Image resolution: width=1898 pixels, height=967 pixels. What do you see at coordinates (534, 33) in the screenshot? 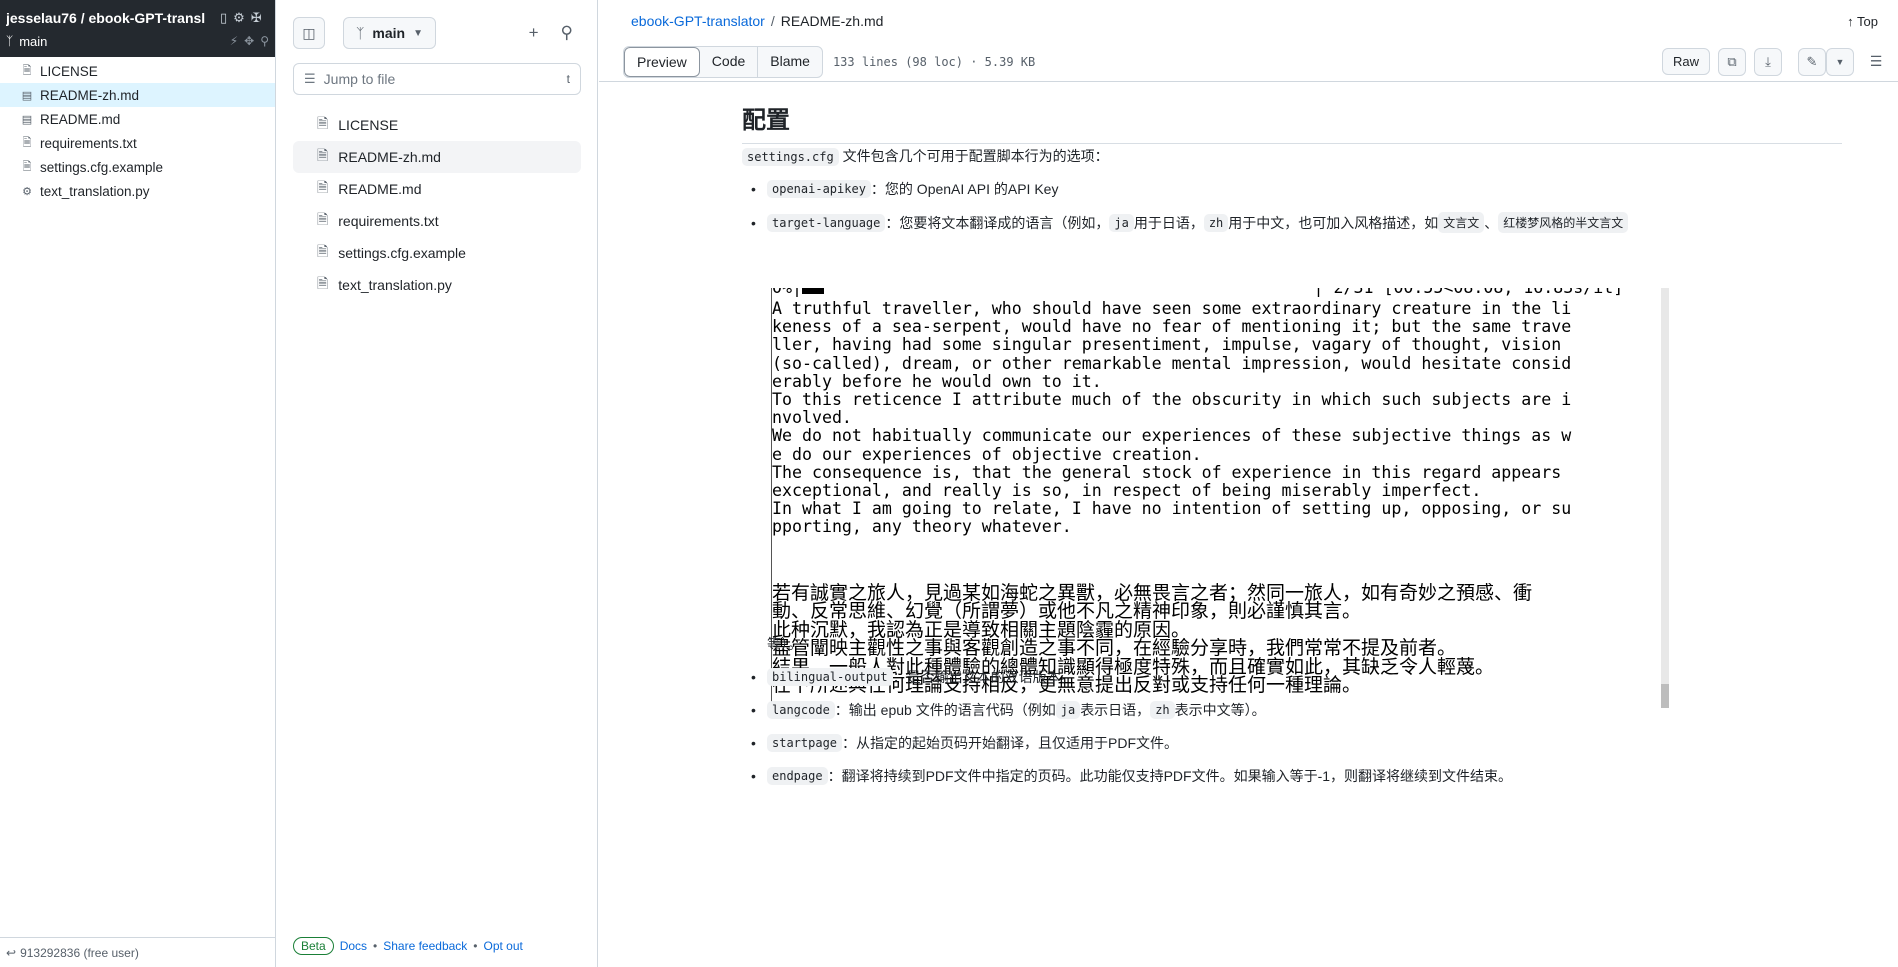
I see `add-file-icon: +` at bounding box center [534, 33].